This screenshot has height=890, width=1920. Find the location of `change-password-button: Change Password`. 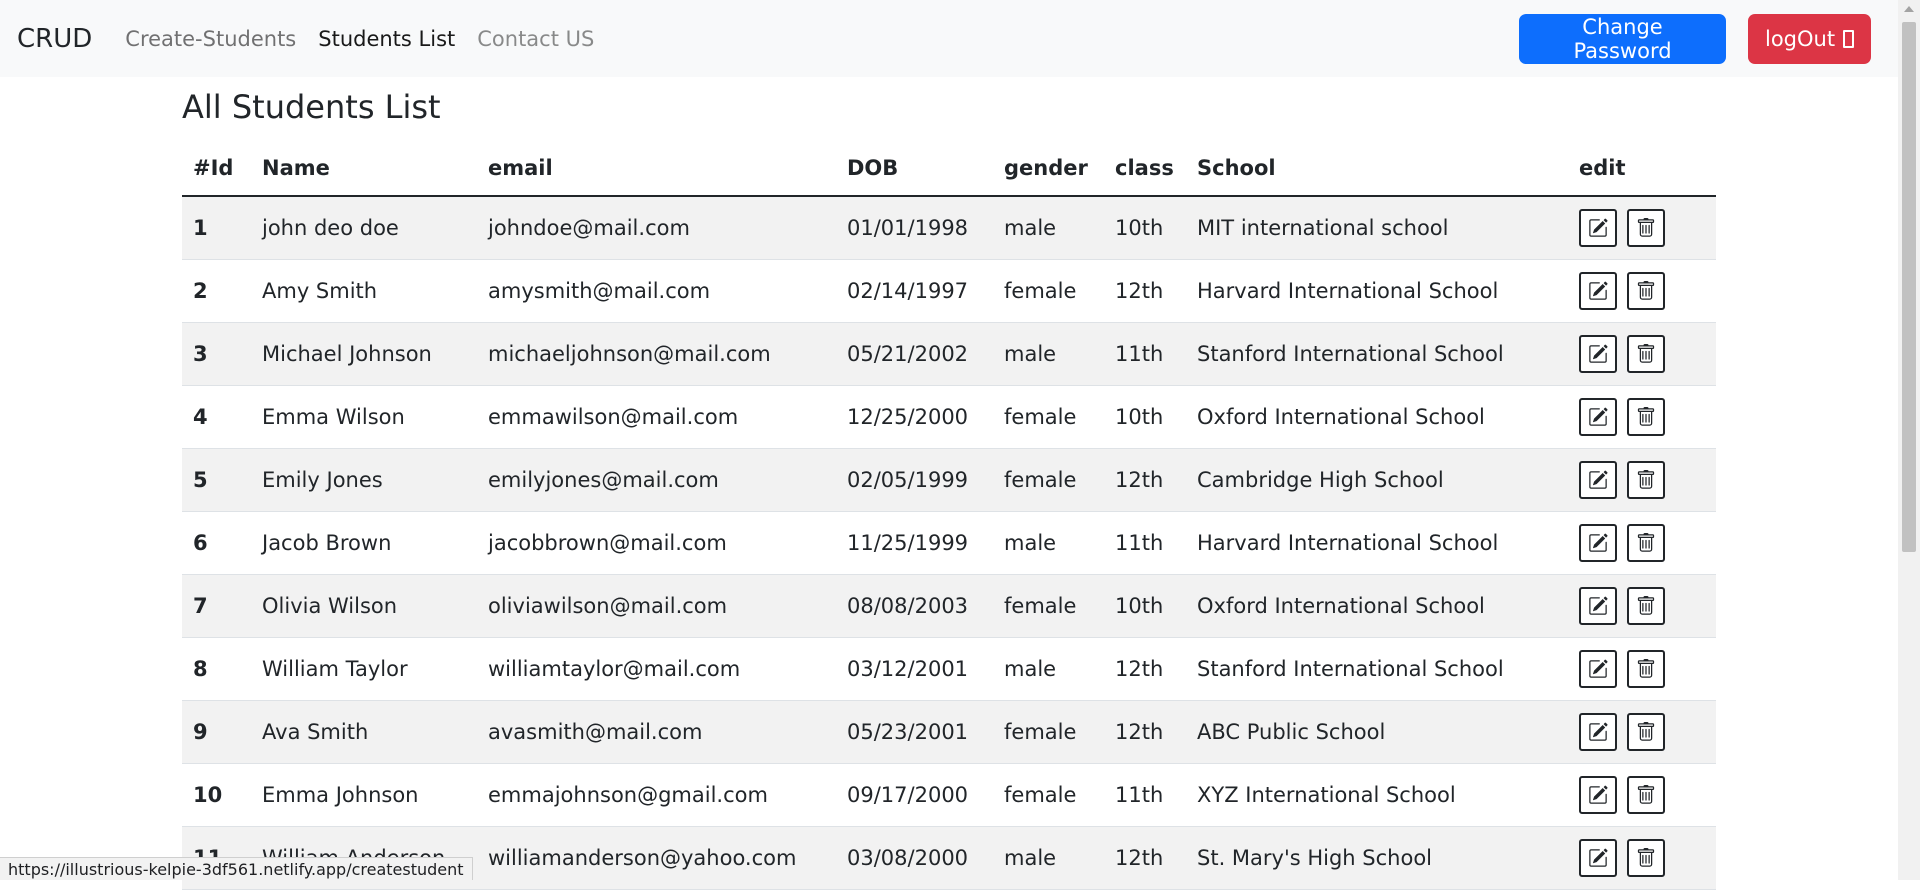

change-password-button: Change Password is located at coordinates (1622, 39).